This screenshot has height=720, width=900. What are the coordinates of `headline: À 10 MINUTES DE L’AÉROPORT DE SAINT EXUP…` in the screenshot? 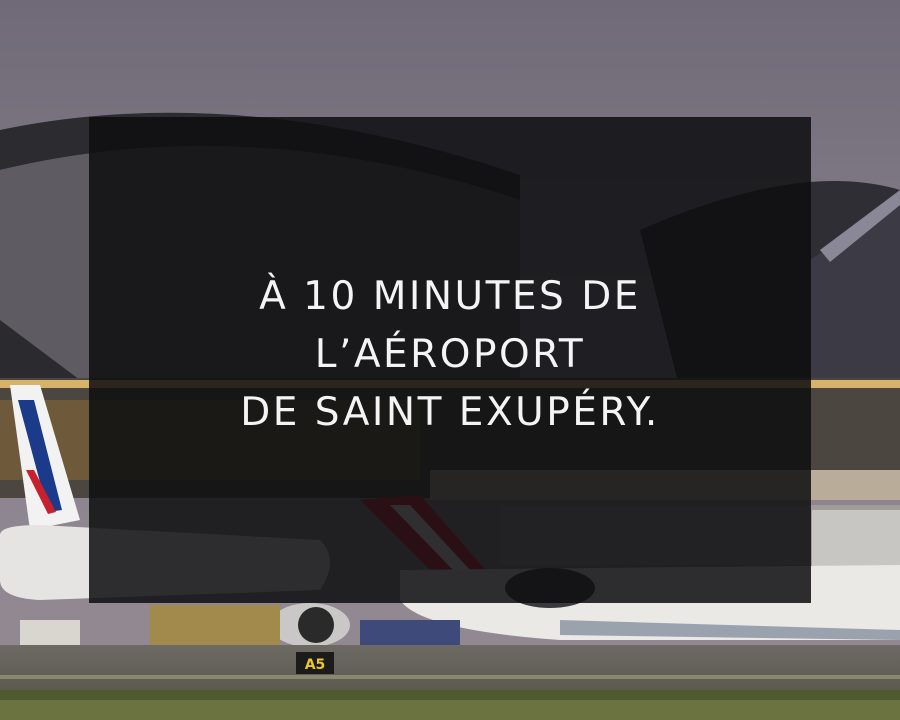 It's located at (450, 355).